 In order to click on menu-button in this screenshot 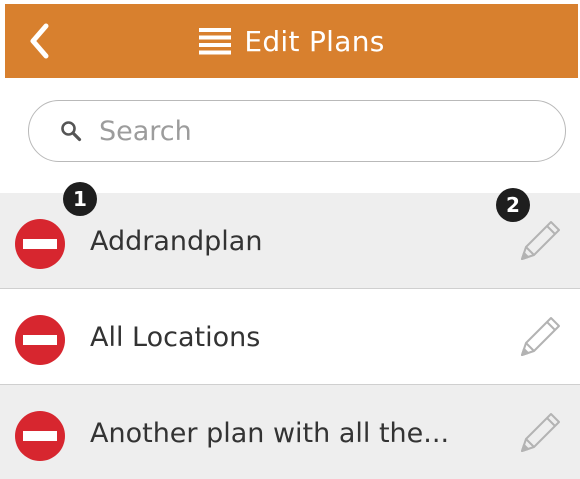, I will do `click(215, 41)`.